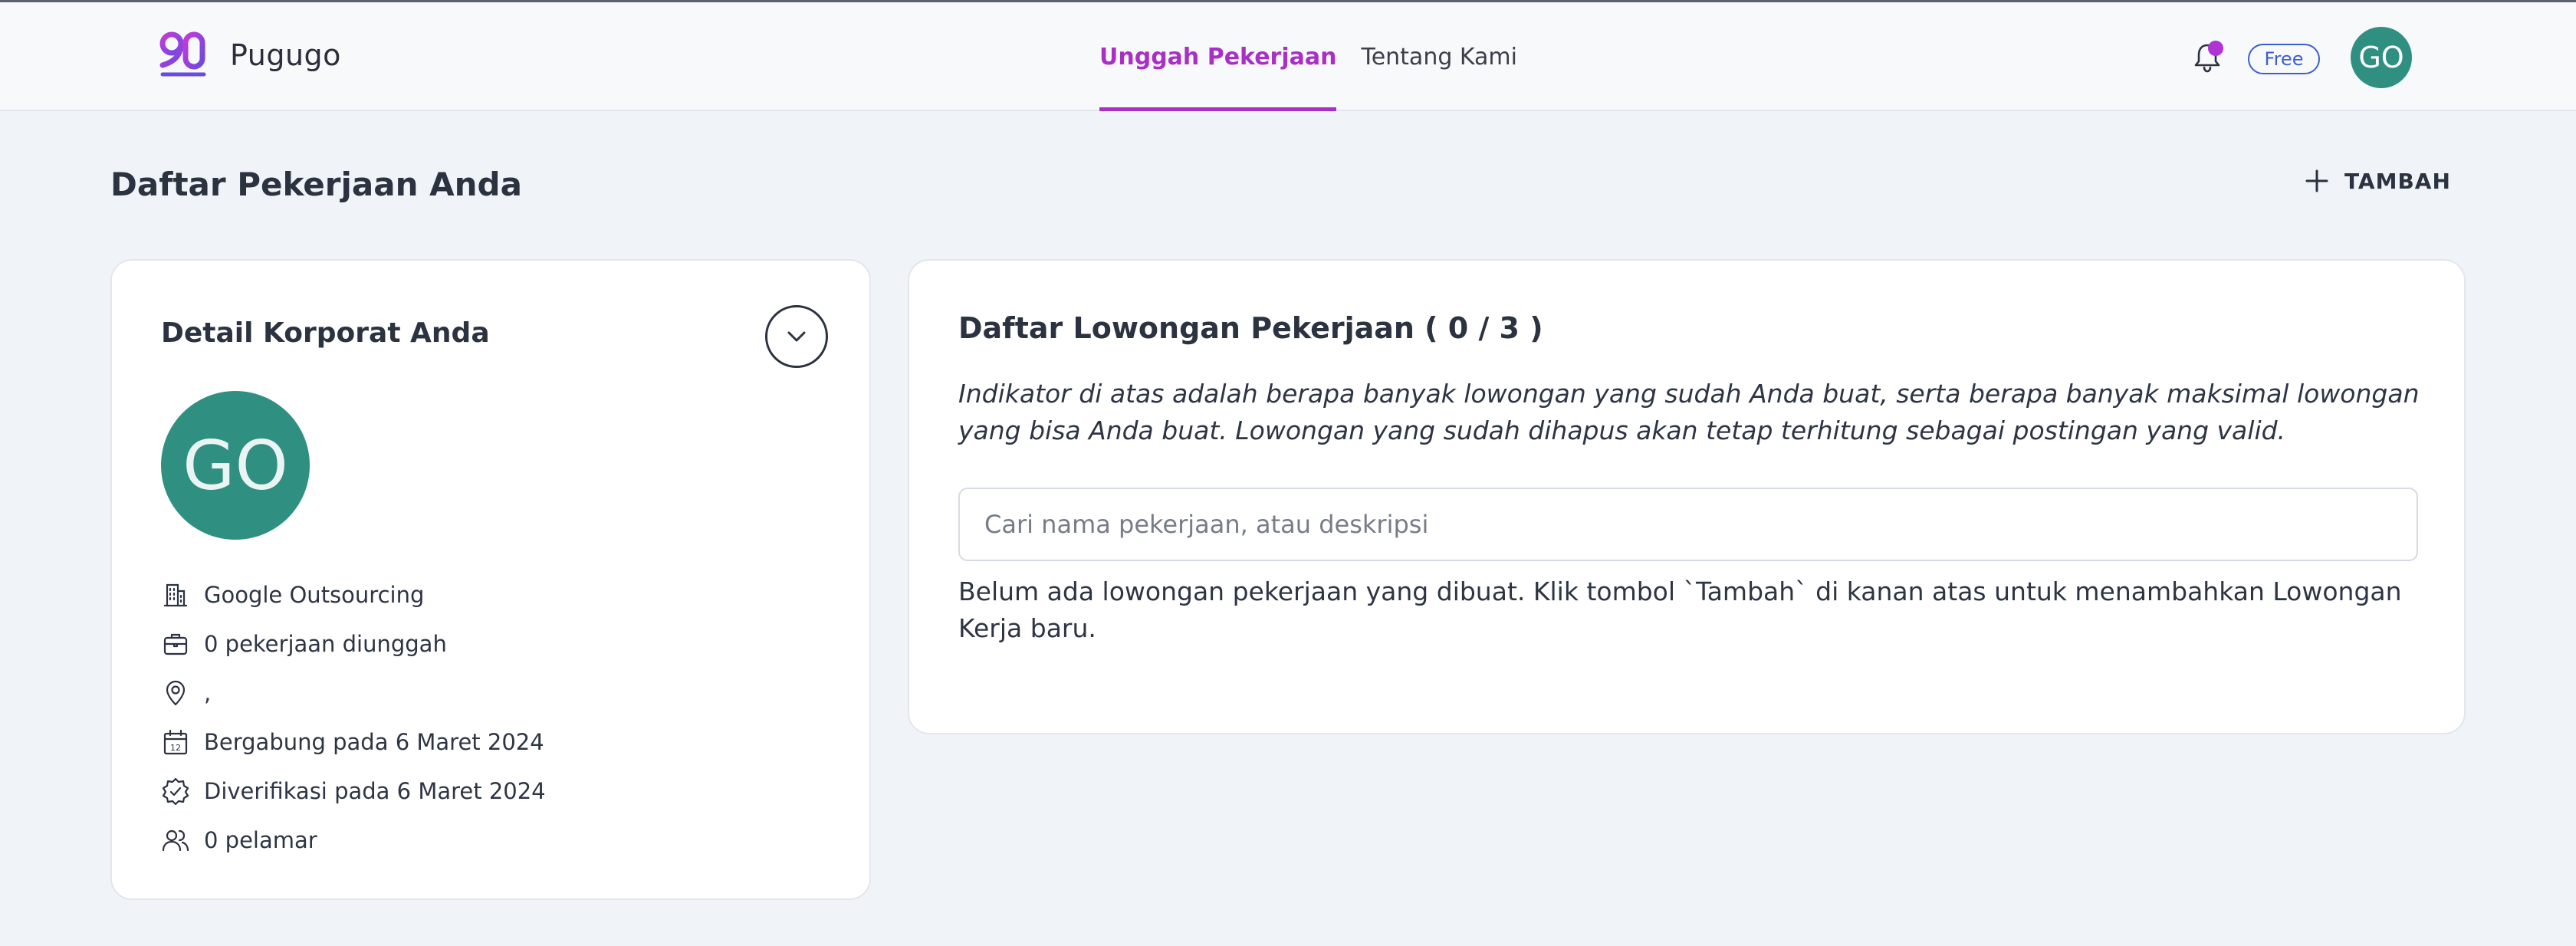 The width and height of the screenshot is (2576, 946). Describe the element at coordinates (490, 643) in the screenshot. I see `info-jobs-uploaded: 0 pekerjaan diunggah` at that location.